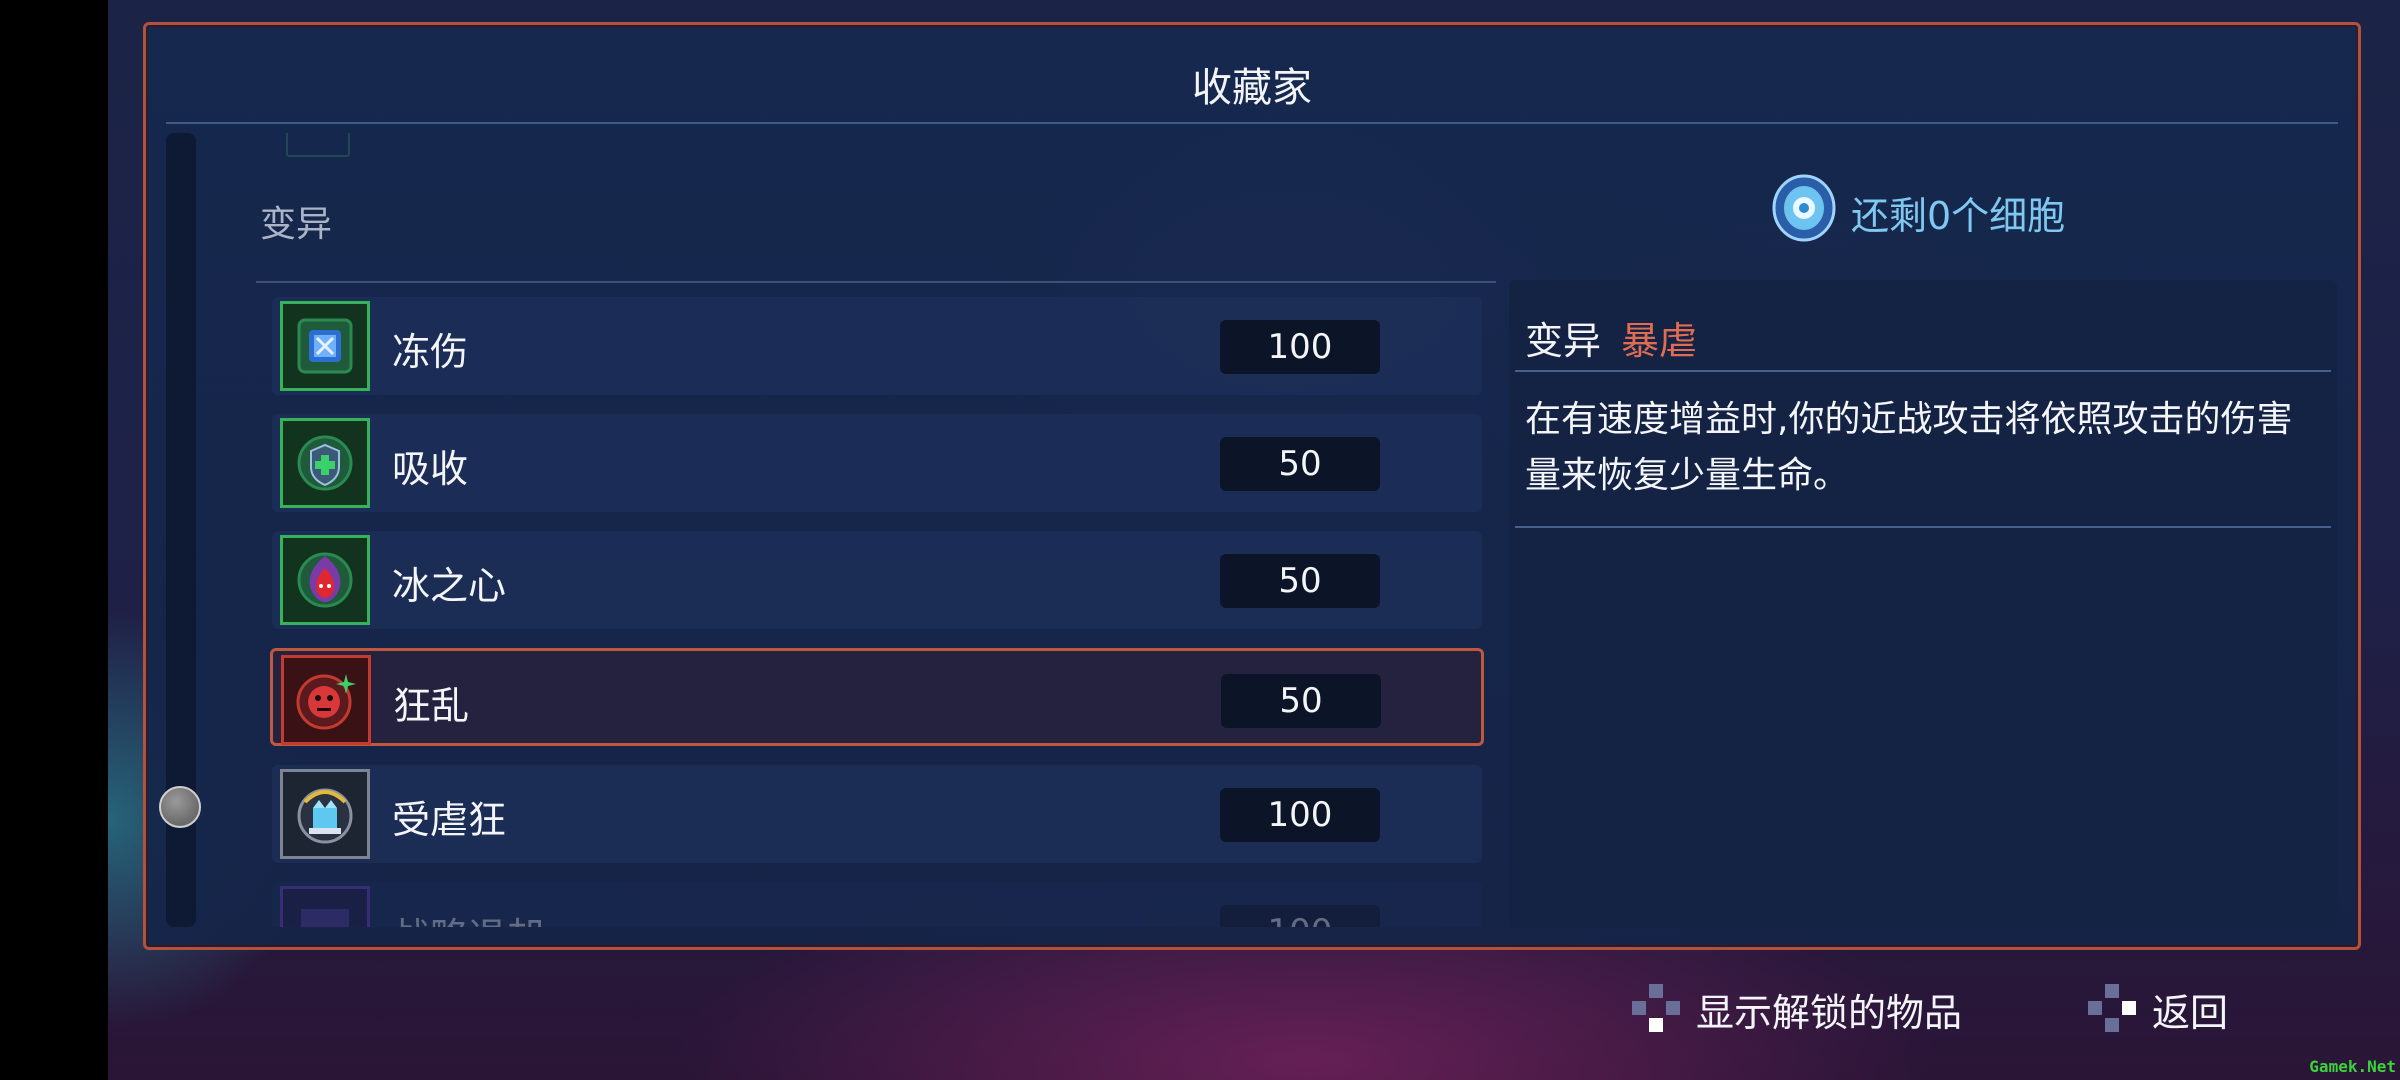  What do you see at coordinates (877, 580) in the screenshot?
I see `list-item-ice-heart: 冰之心 50` at bounding box center [877, 580].